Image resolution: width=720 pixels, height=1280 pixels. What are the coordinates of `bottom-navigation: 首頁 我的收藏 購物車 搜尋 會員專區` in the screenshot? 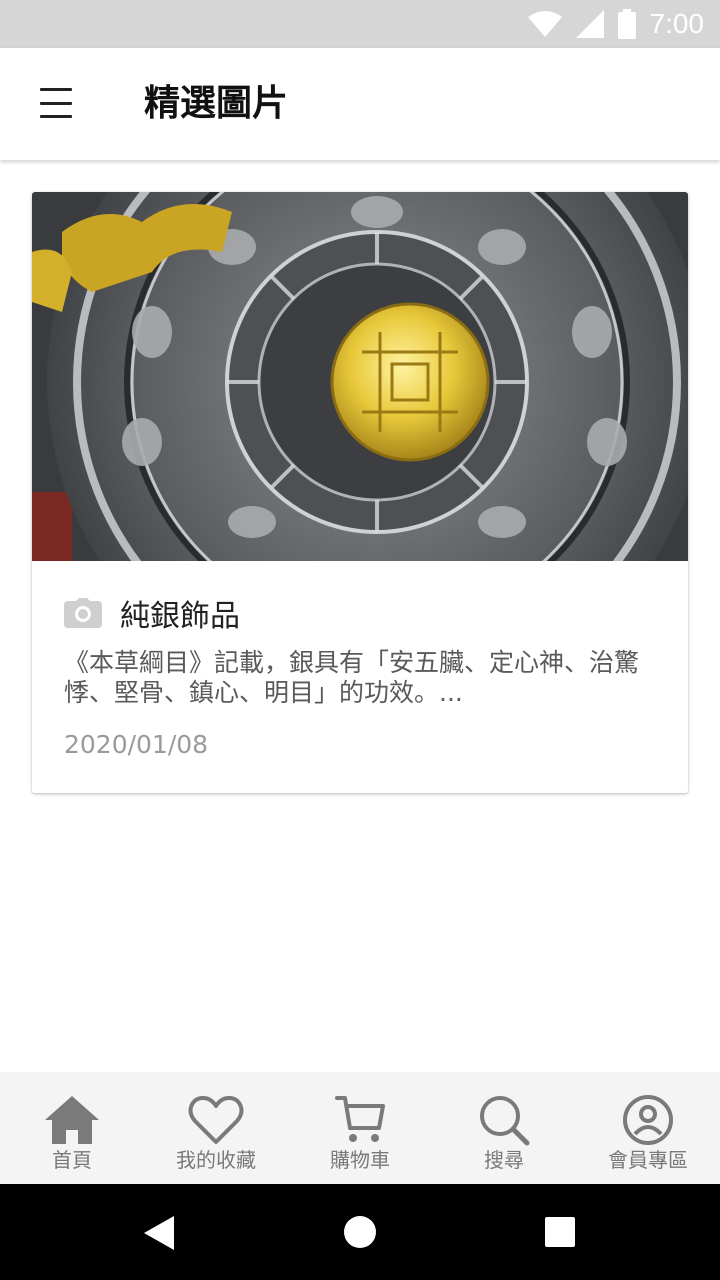 It's located at (360, 1128).